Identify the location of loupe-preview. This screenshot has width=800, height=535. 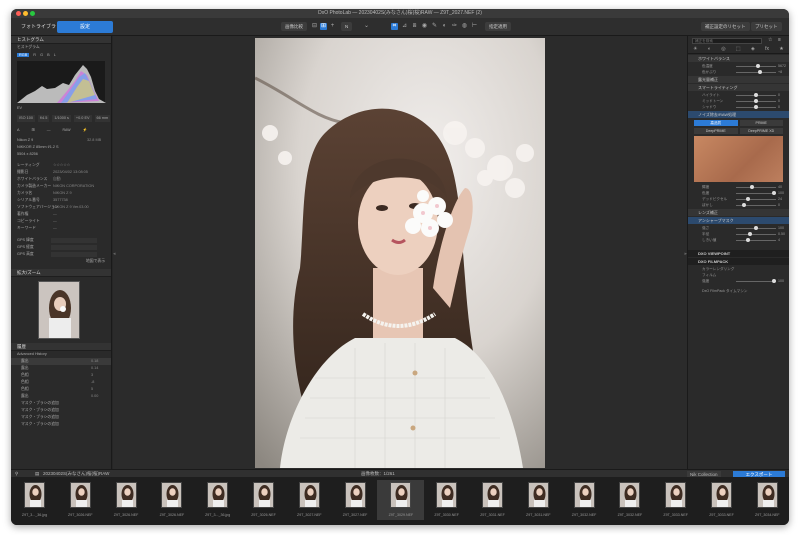
(59, 310).